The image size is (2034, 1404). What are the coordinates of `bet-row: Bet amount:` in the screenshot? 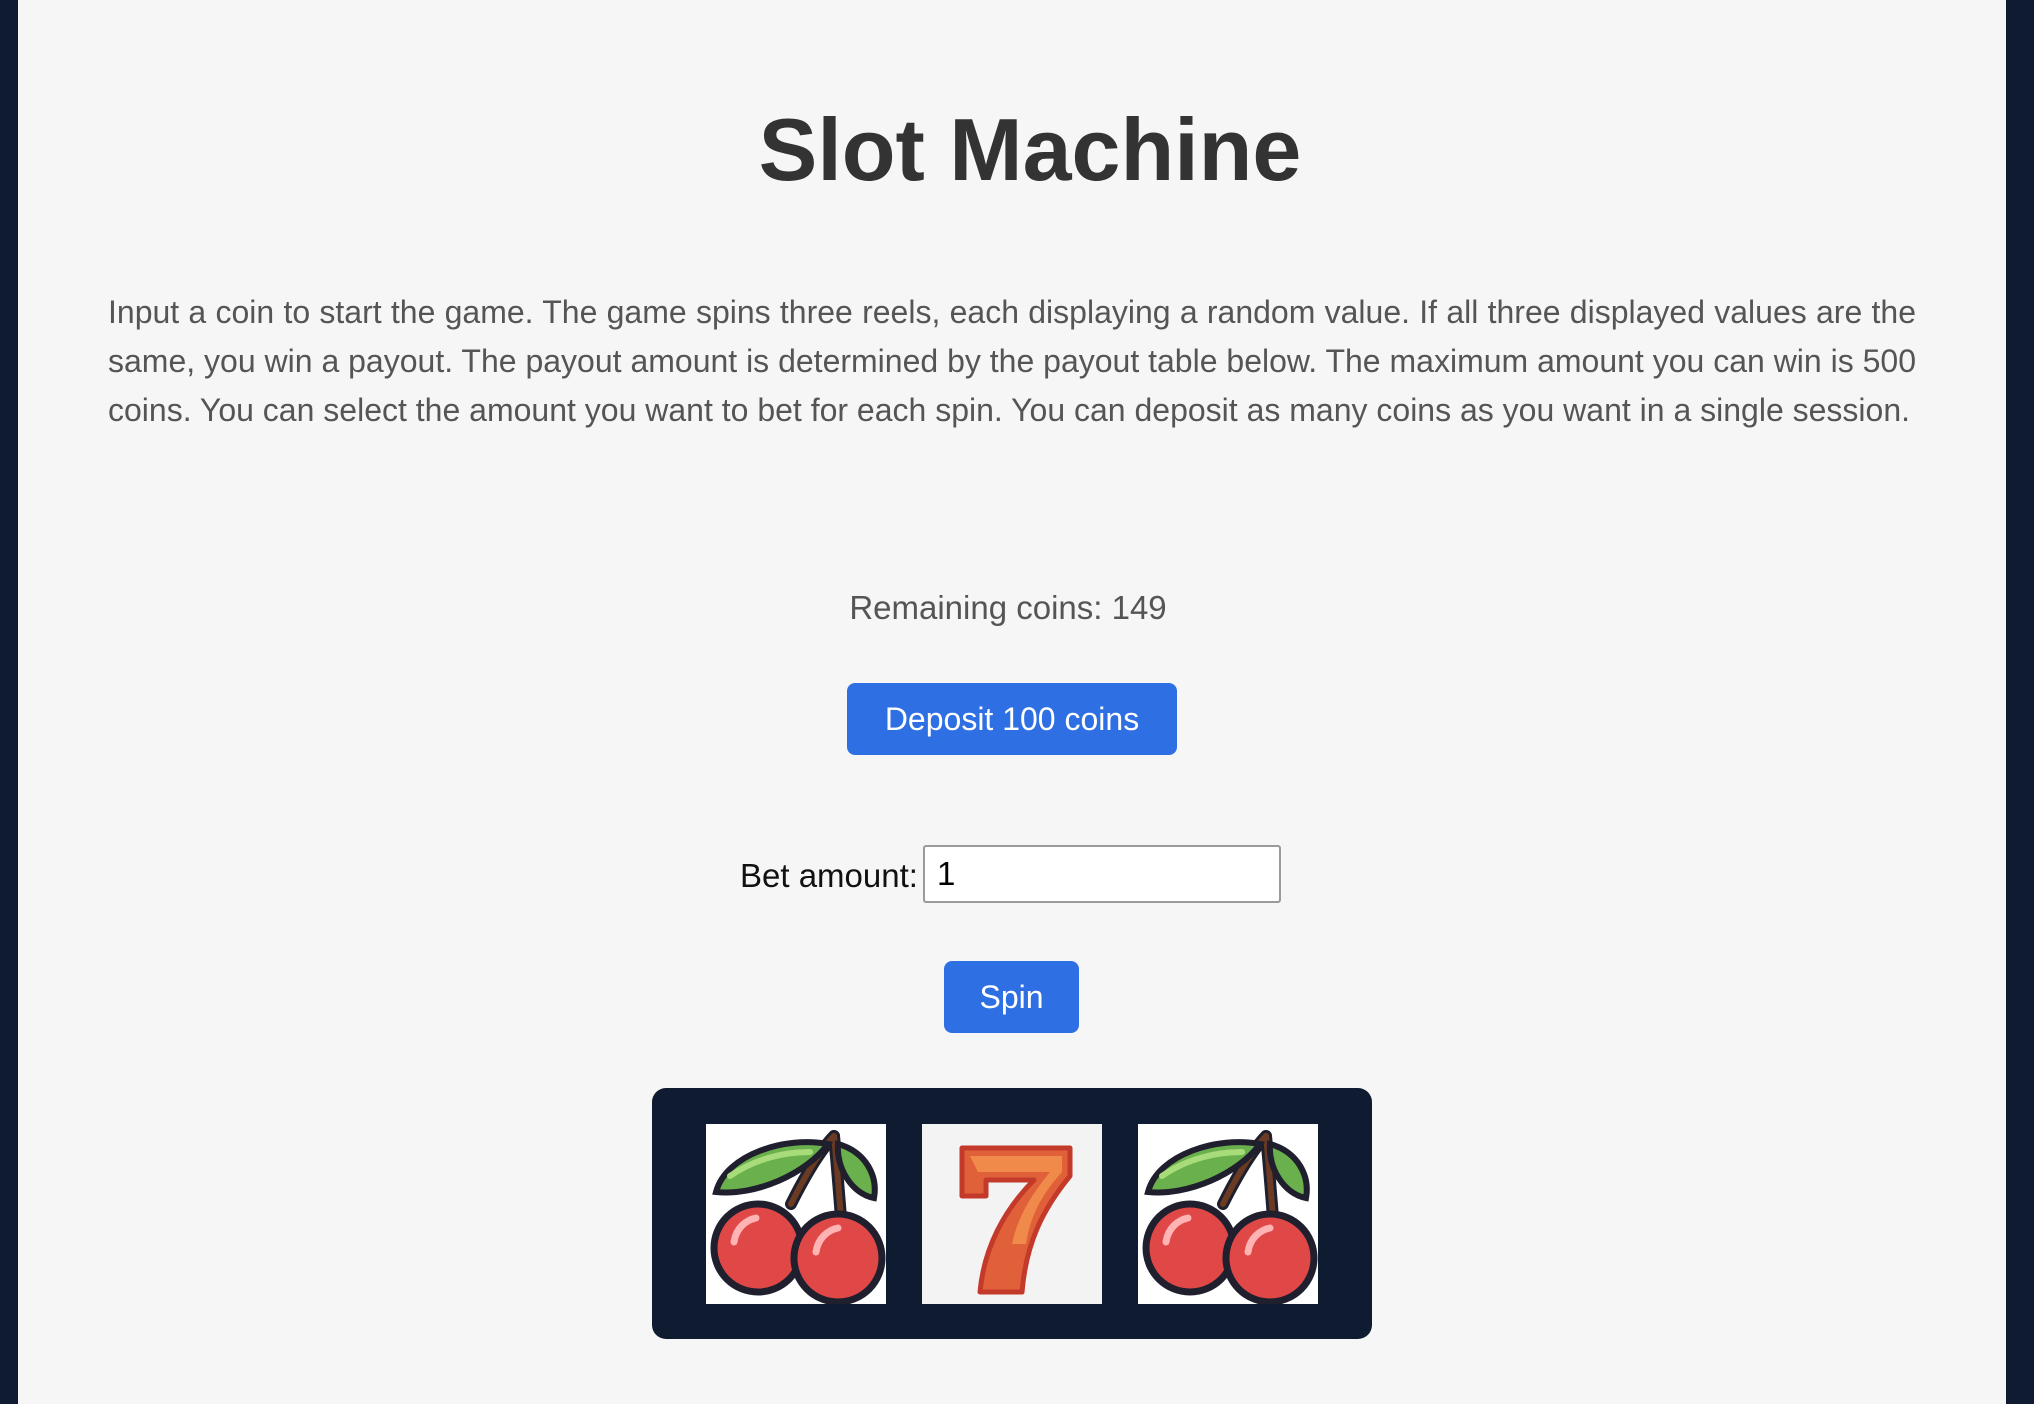 It's located at (1008, 876).